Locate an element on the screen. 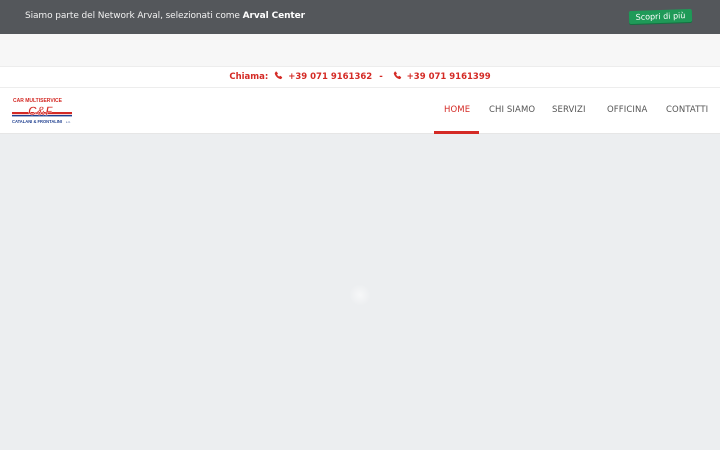 This screenshot has width=720, height=450. logo-company-name: CATALANI & FRONTALINI is located at coordinates (37, 121).